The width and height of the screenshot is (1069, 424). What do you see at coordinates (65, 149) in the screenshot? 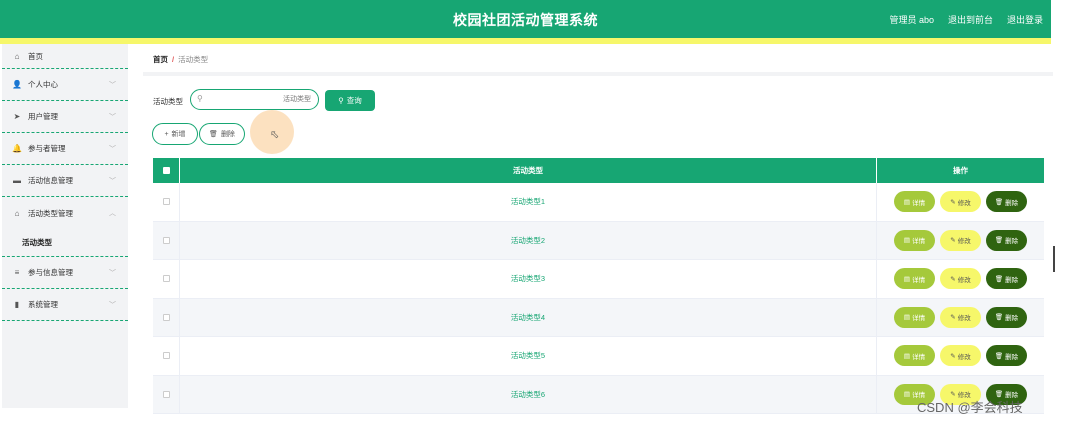
I see `sidebar-item-participant-management: 🔔 参与者管理 ﹀` at bounding box center [65, 149].